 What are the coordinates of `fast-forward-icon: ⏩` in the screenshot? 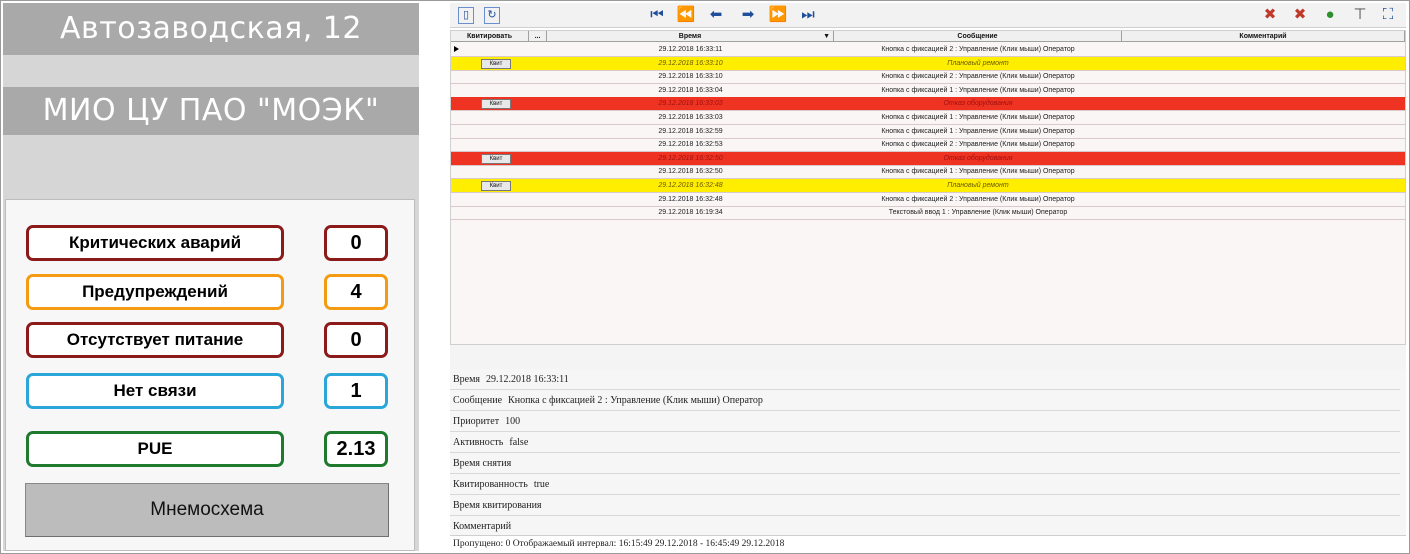 It's located at (778, 15).